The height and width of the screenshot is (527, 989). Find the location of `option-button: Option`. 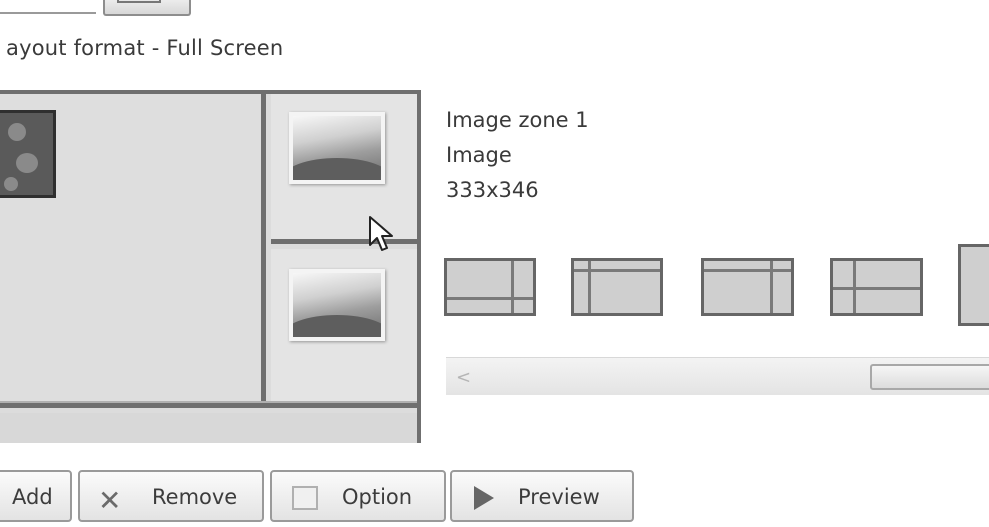

option-button: Option is located at coordinates (358, 496).